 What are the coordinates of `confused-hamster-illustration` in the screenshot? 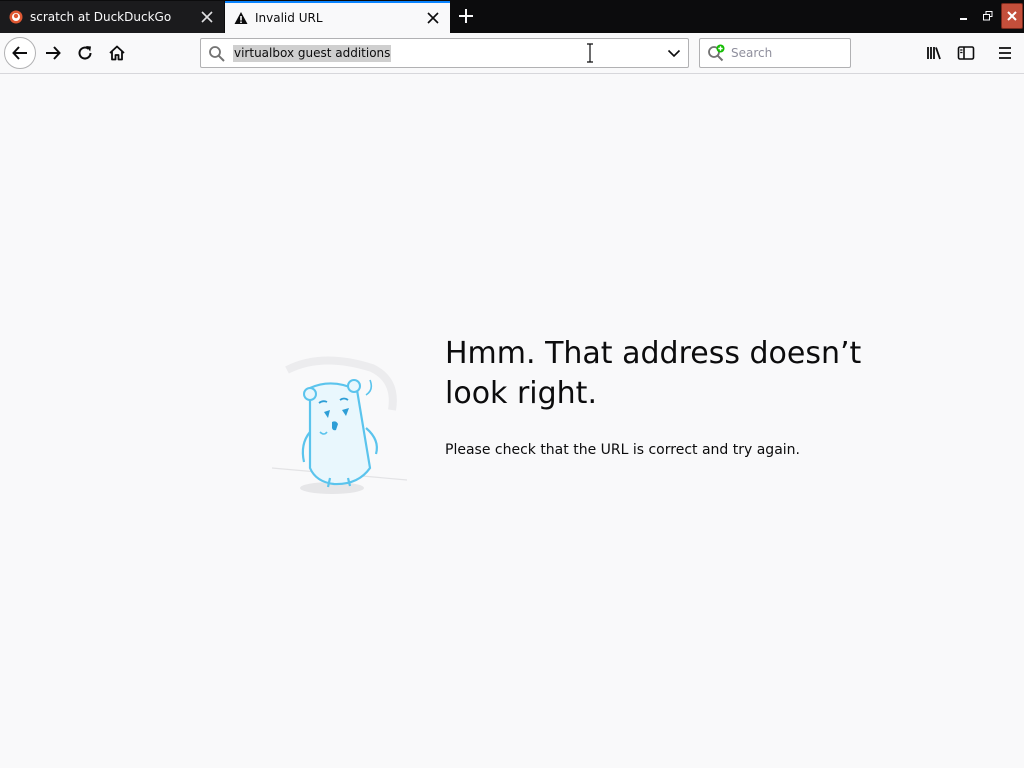 It's located at (339, 425).